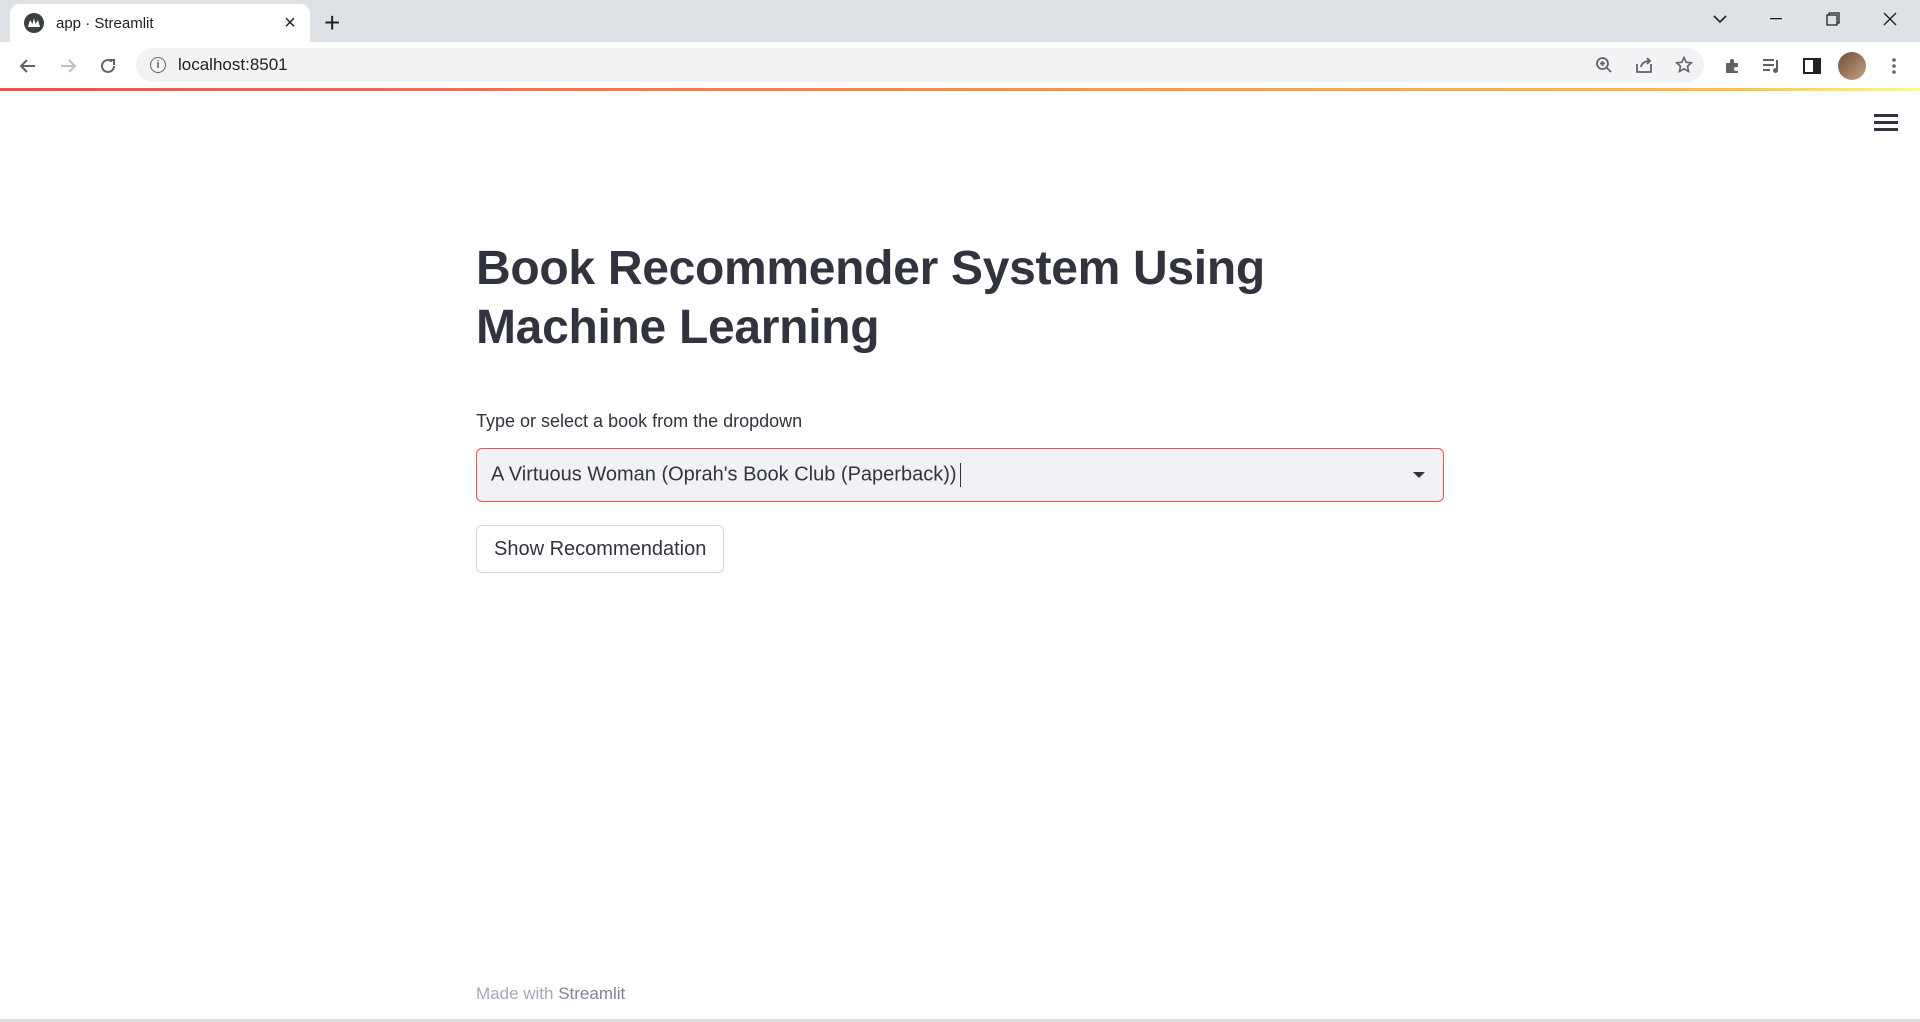 This screenshot has height=1022, width=1920. Describe the element at coordinates (28, 66) in the screenshot. I see `back-icon` at that location.